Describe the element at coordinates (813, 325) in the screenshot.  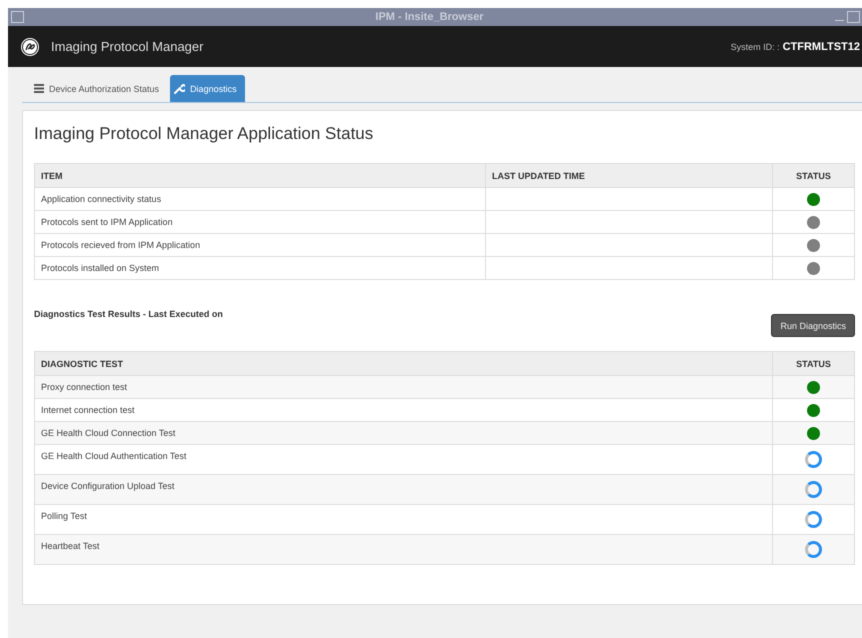
I see `run-diagnostics-button: Run Diagnostics` at that location.